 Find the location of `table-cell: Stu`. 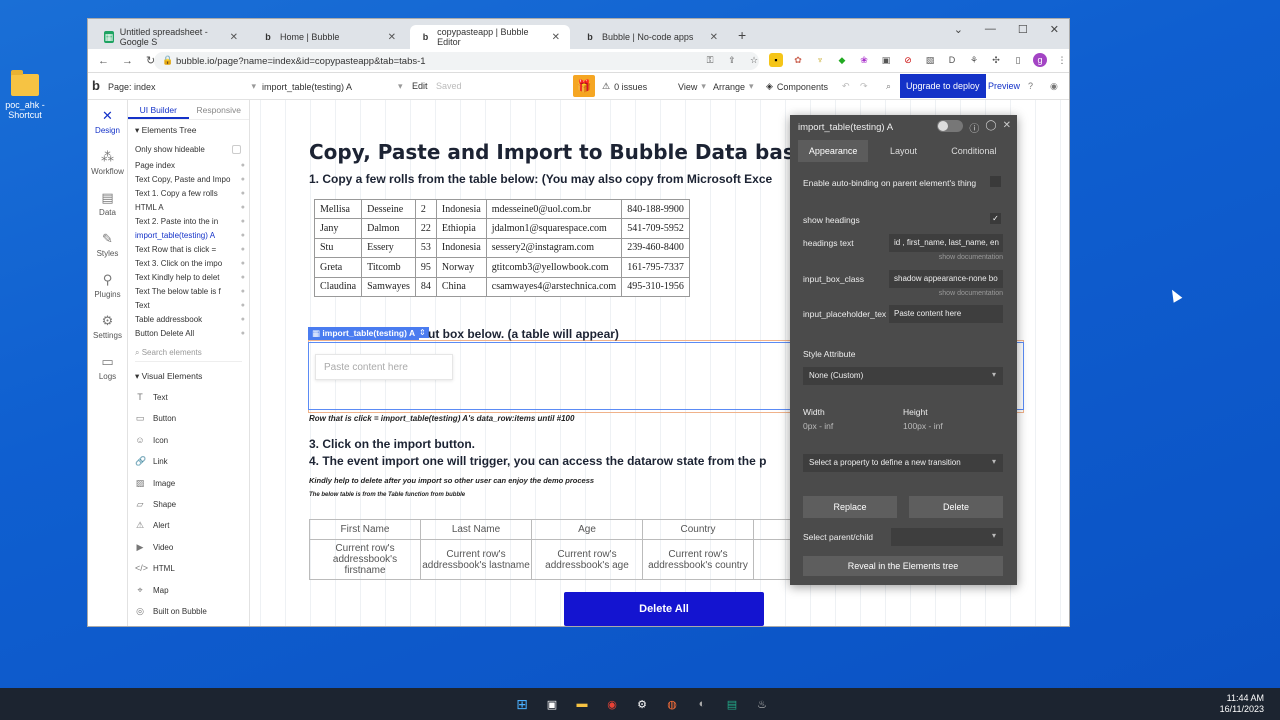

table-cell: Stu is located at coordinates (338, 248).